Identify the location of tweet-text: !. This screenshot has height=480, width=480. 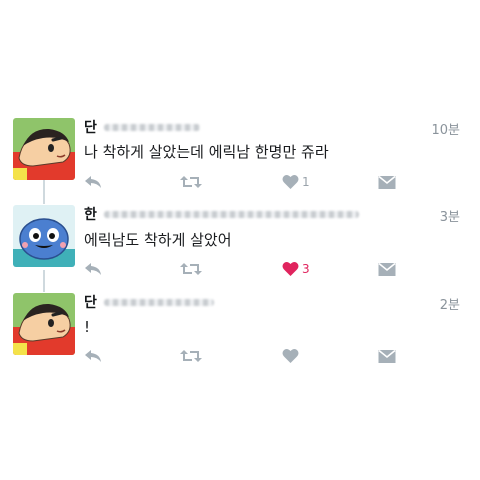
(87, 327).